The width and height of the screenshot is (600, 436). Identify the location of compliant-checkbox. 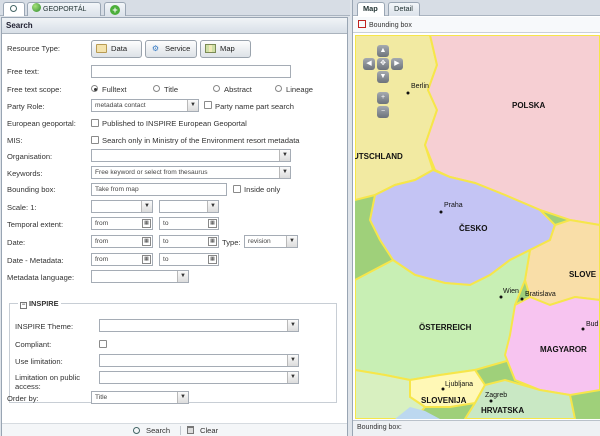
(103, 344).